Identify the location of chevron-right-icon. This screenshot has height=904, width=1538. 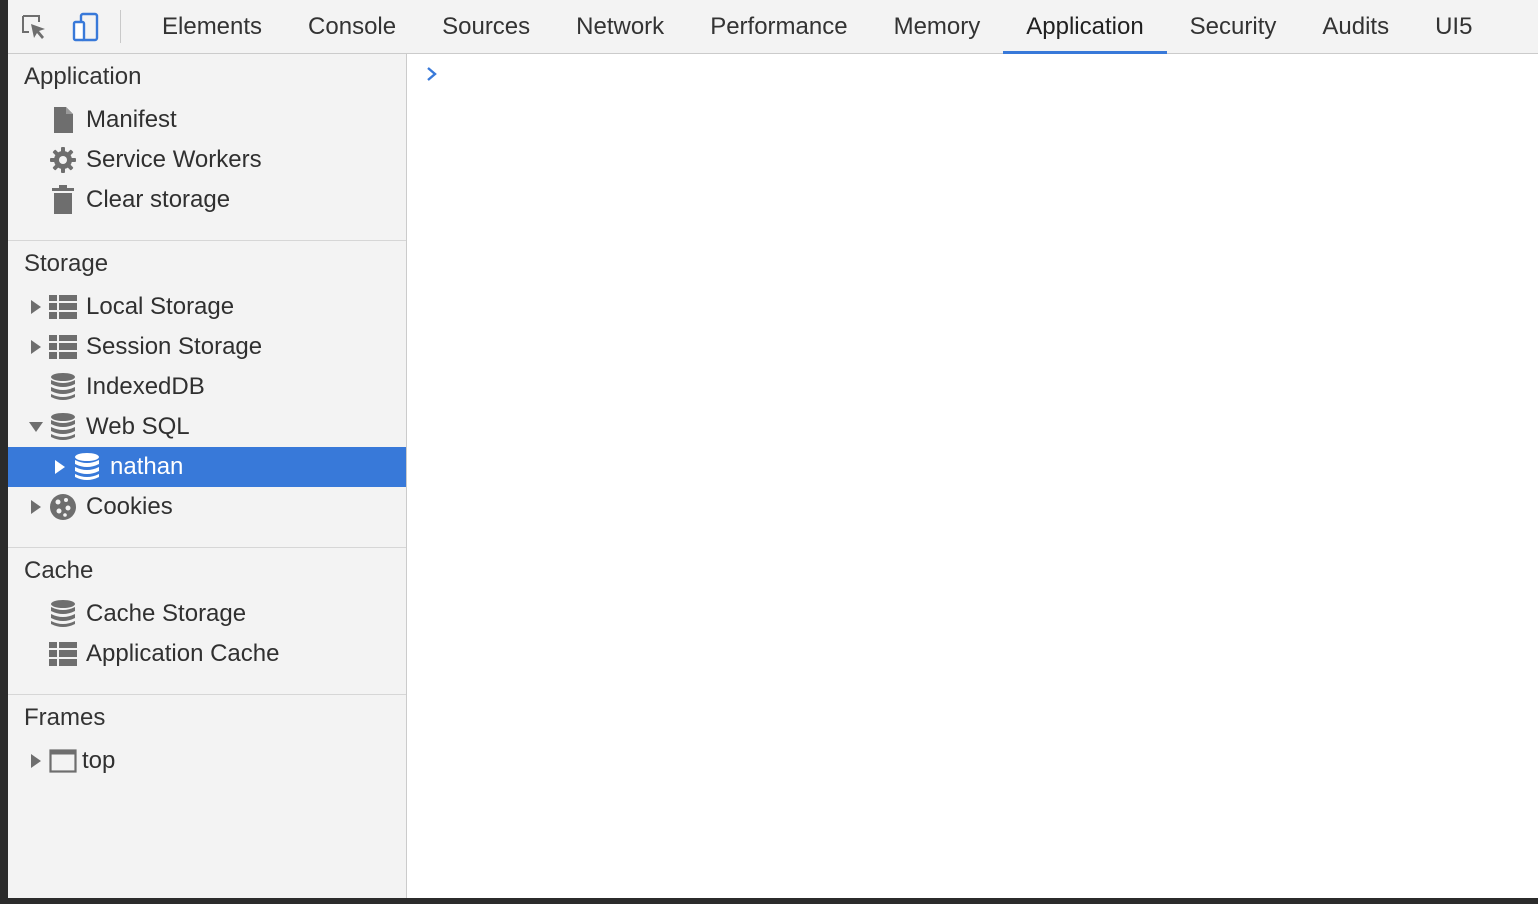
(432, 76).